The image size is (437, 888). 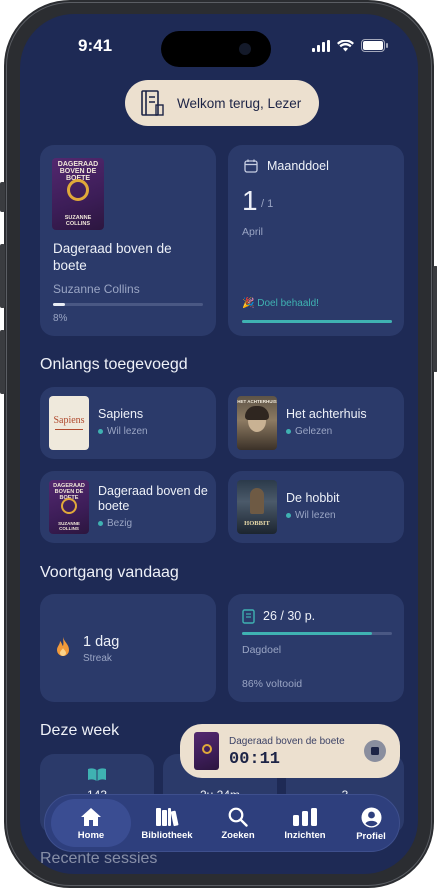 I want to click on book-title: De hobbit, so click(x=313, y=498).